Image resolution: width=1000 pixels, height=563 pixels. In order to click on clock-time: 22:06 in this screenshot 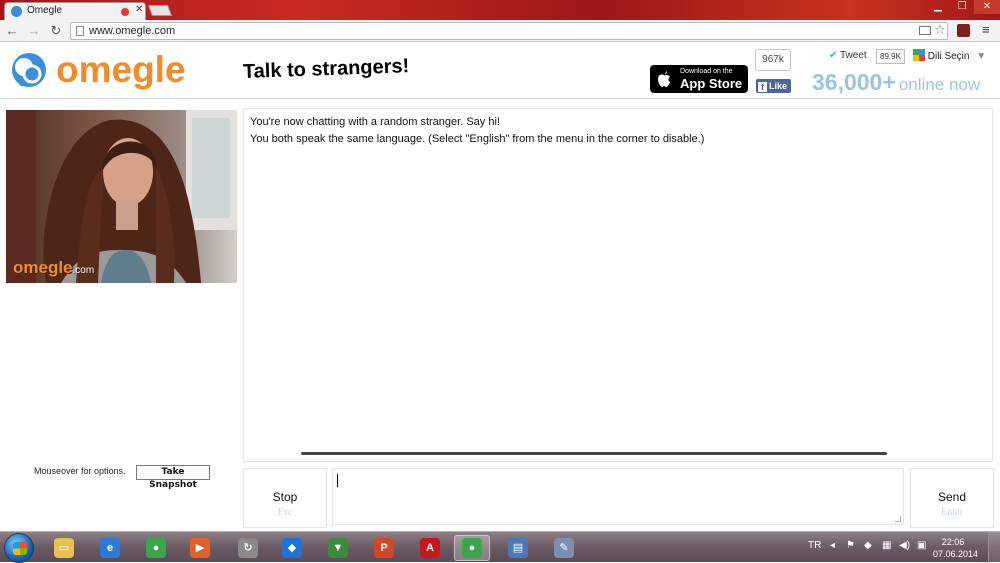, I will do `click(953, 542)`.